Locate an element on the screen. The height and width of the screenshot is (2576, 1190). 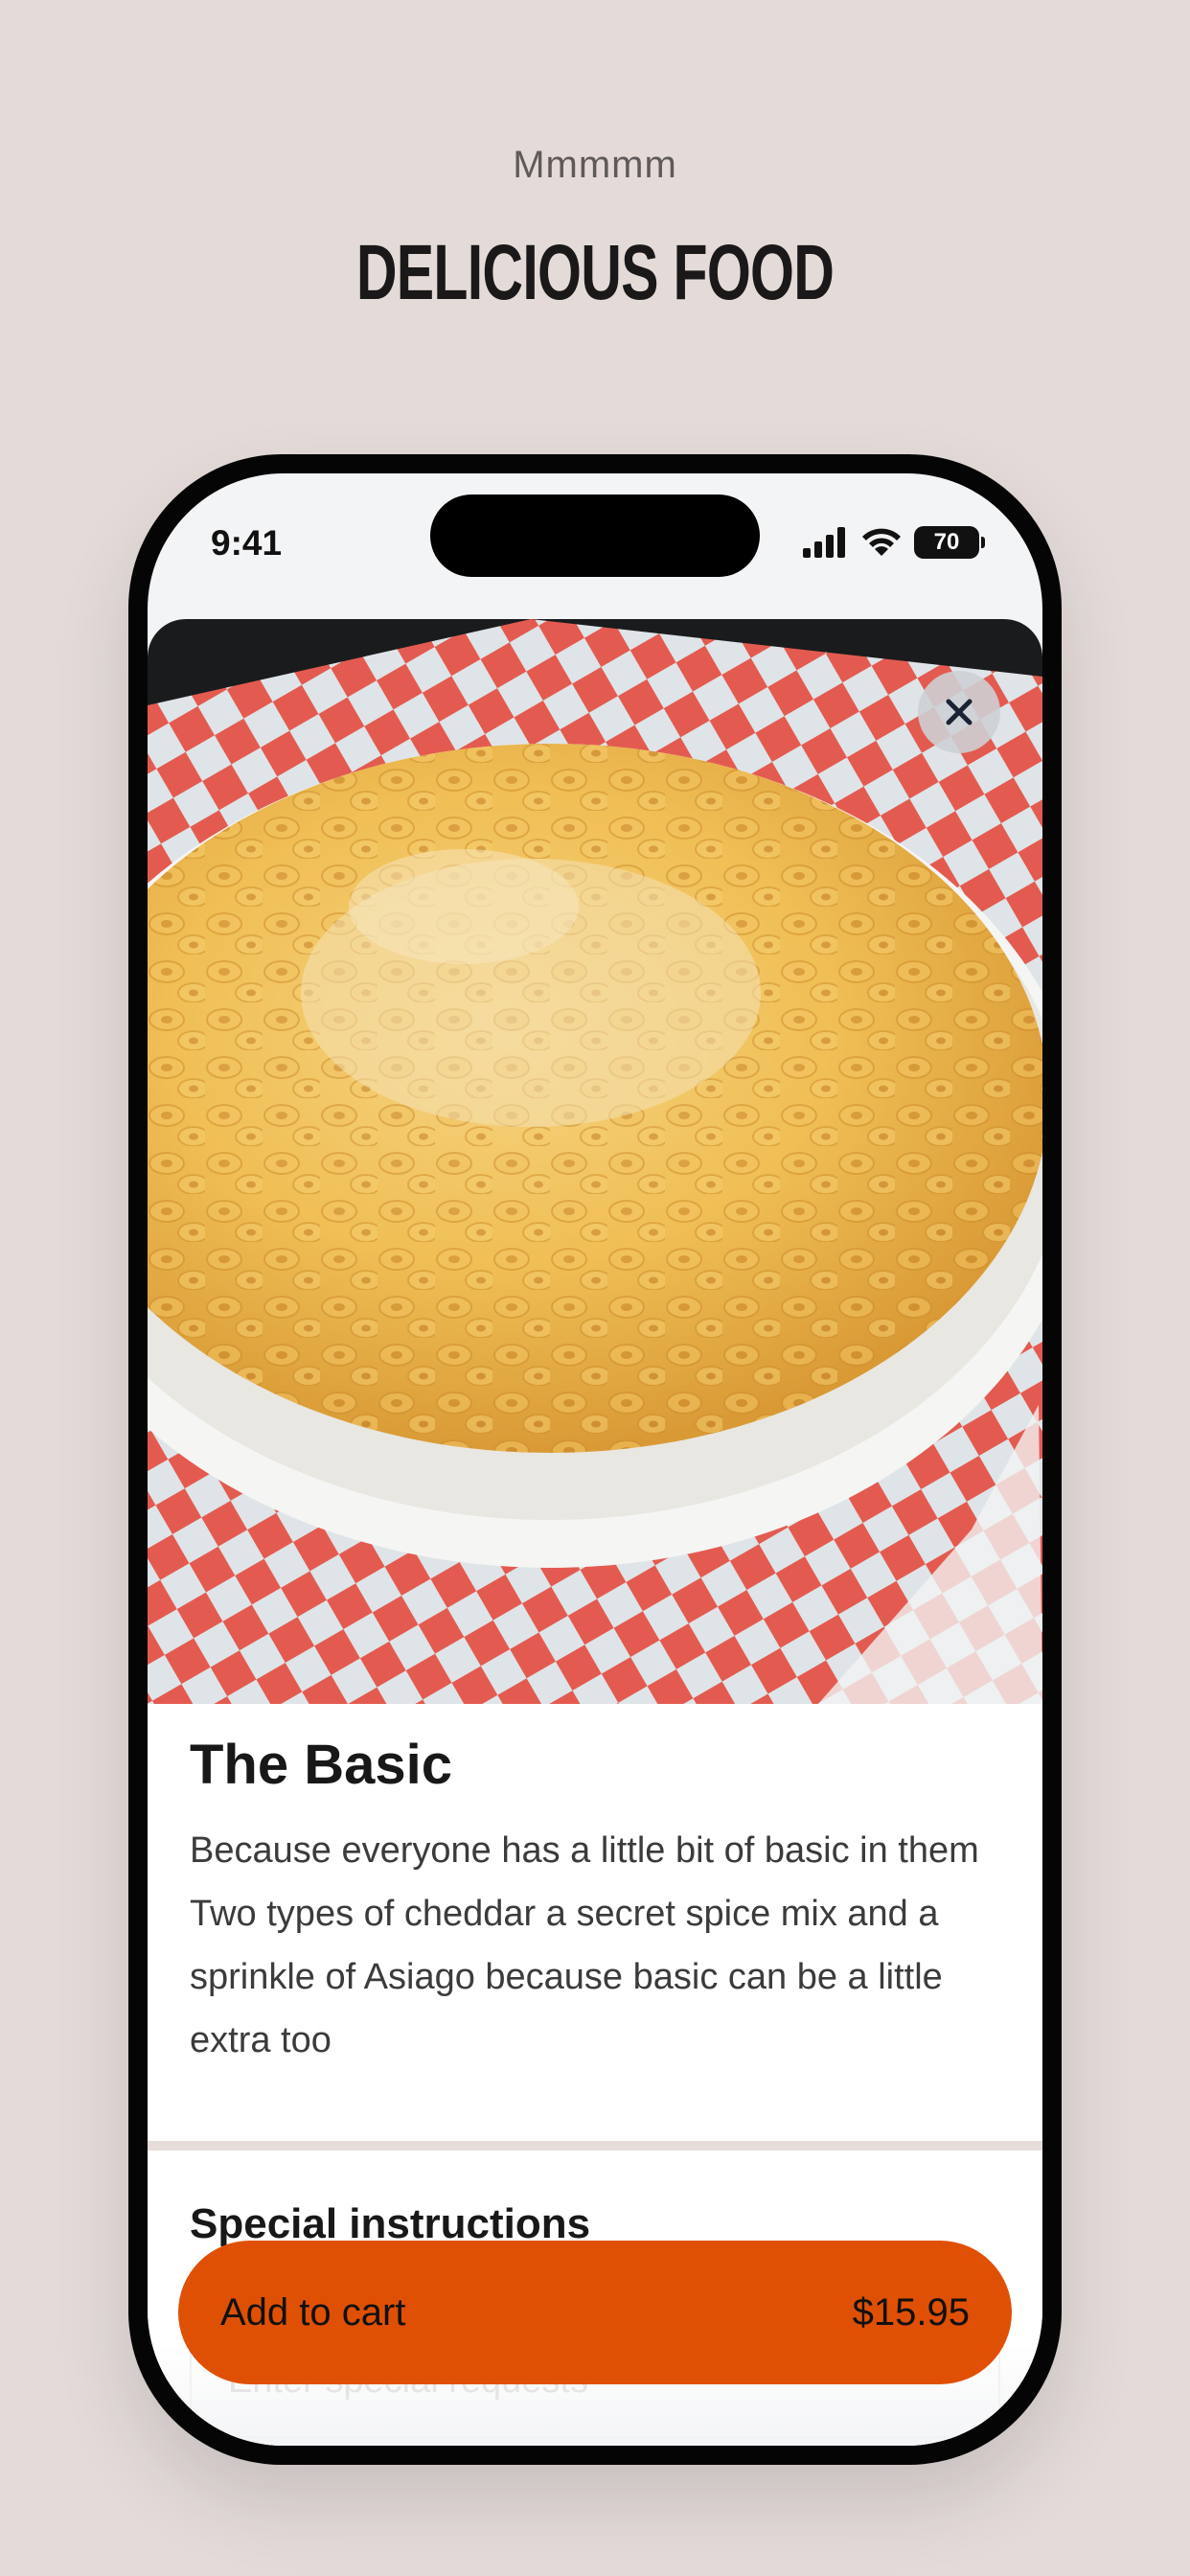
close-icon is located at coordinates (960, 712).